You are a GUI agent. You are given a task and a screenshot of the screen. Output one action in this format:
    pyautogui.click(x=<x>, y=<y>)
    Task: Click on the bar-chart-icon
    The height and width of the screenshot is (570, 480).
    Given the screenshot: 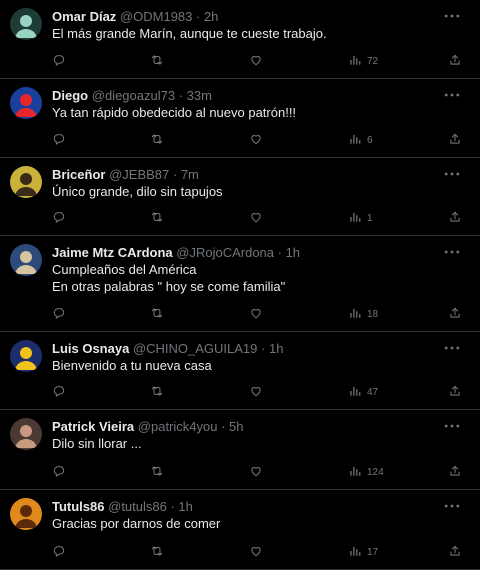 What is the action you would take?
    pyautogui.click(x=355, y=61)
    